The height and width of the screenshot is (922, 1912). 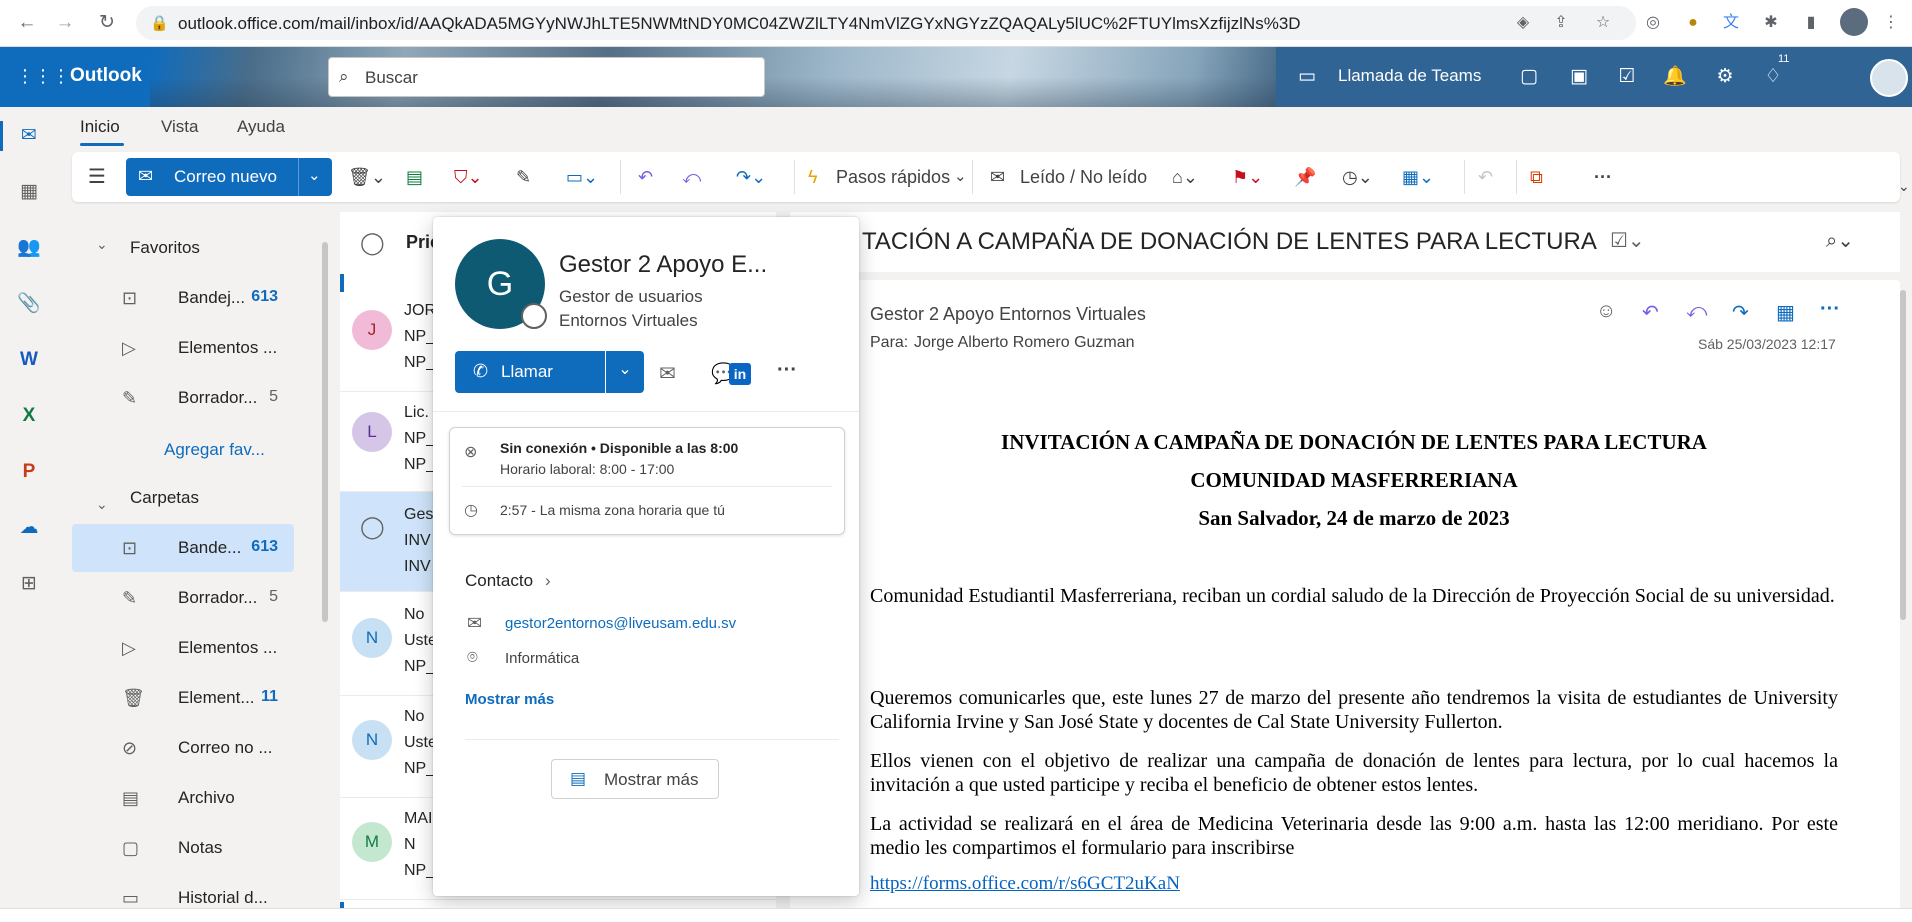 What do you see at coordinates (100, 127) in the screenshot?
I see `tab-inicio: Inicio` at bounding box center [100, 127].